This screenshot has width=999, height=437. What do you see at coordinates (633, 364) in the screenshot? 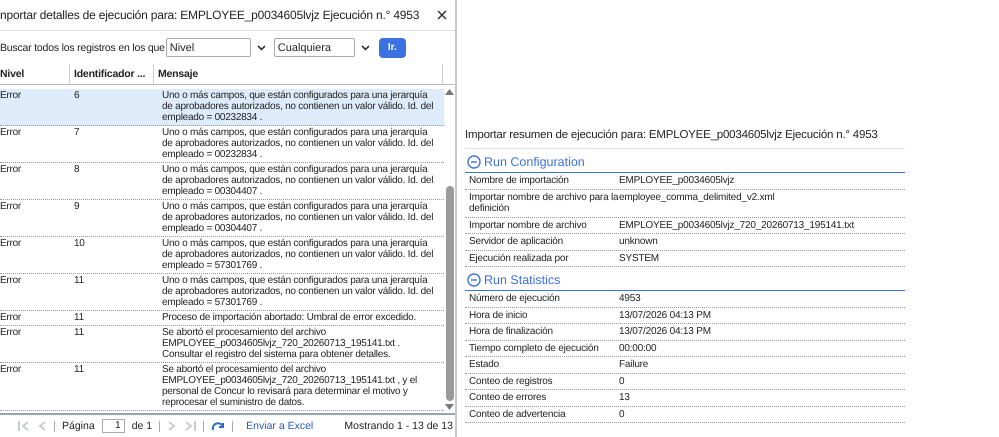
I see `field-value: Failure` at bounding box center [633, 364].